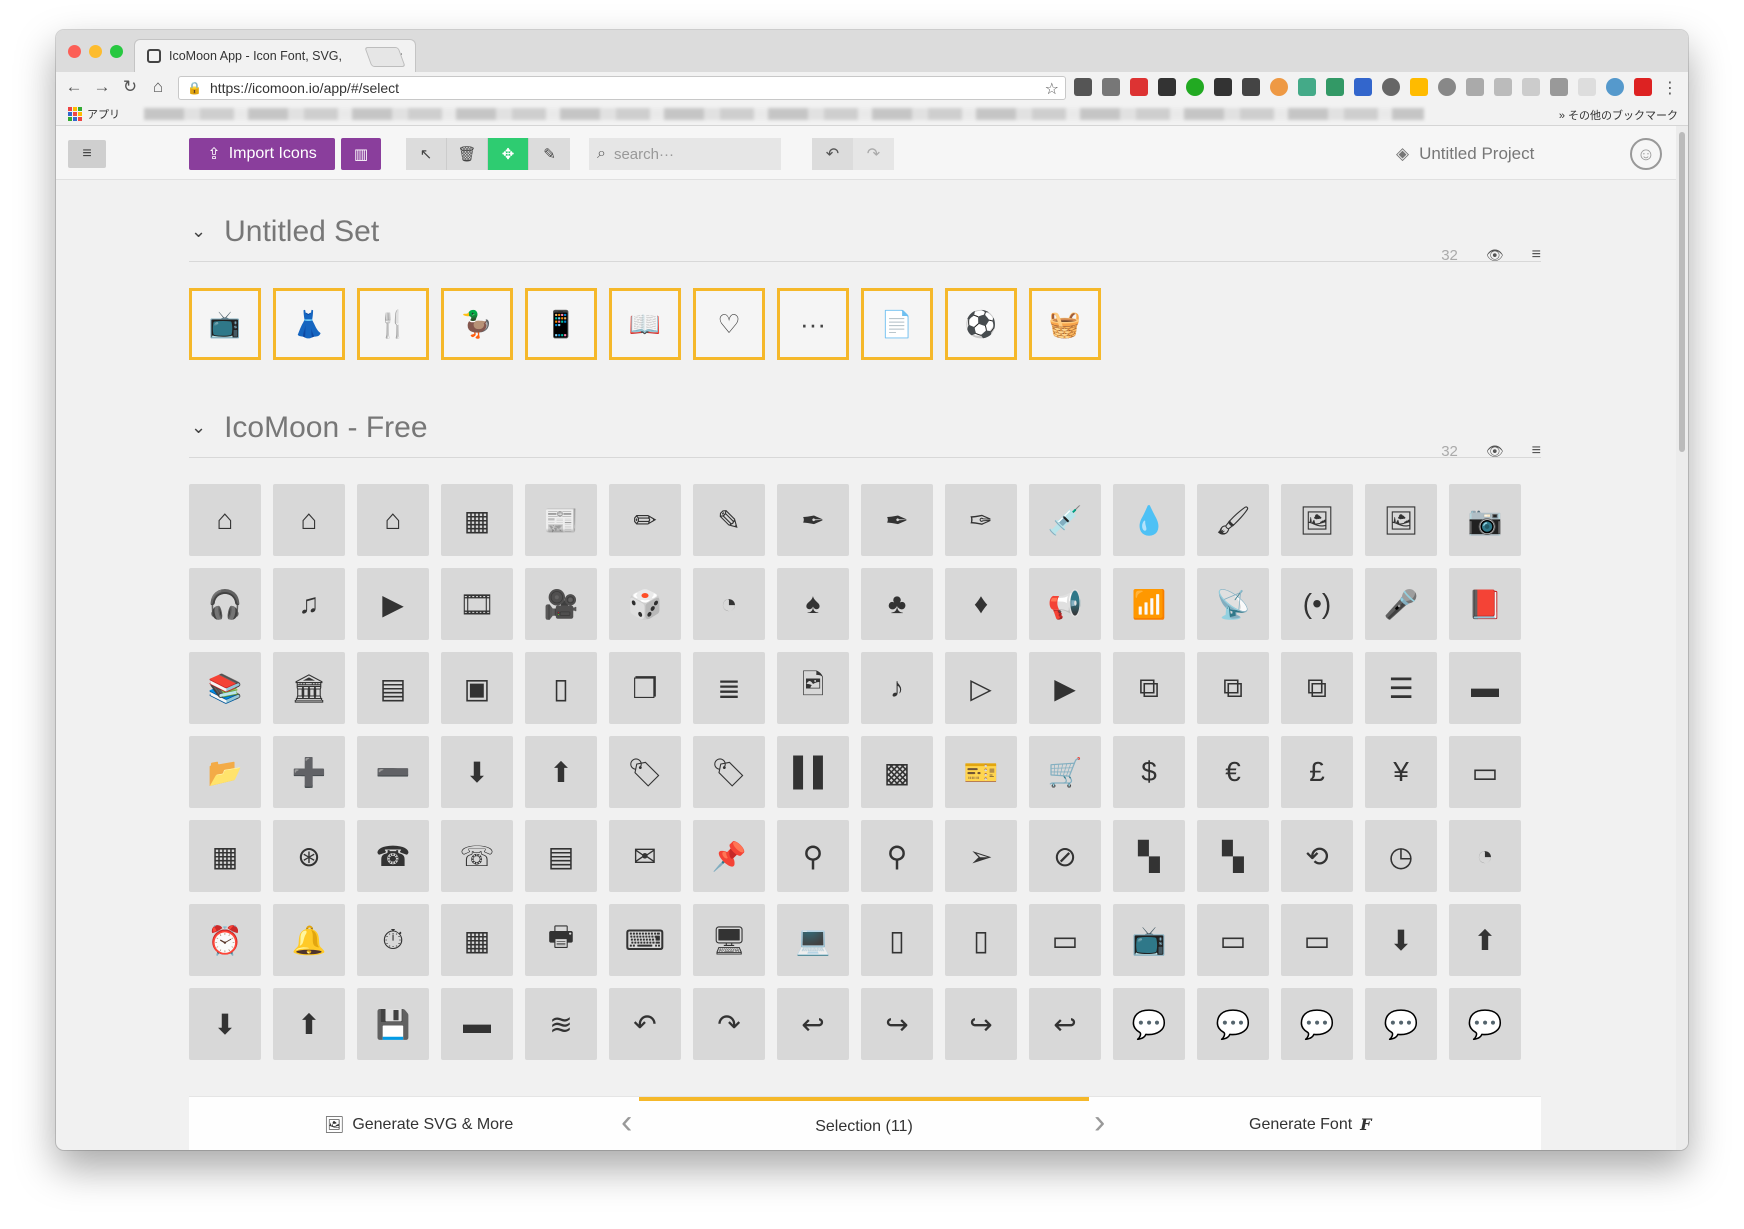 This screenshot has width=1744, height=1229. What do you see at coordinates (729, 520) in the screenshot?
I see `icon-tile: ✎` at bounding box center [729, 520].